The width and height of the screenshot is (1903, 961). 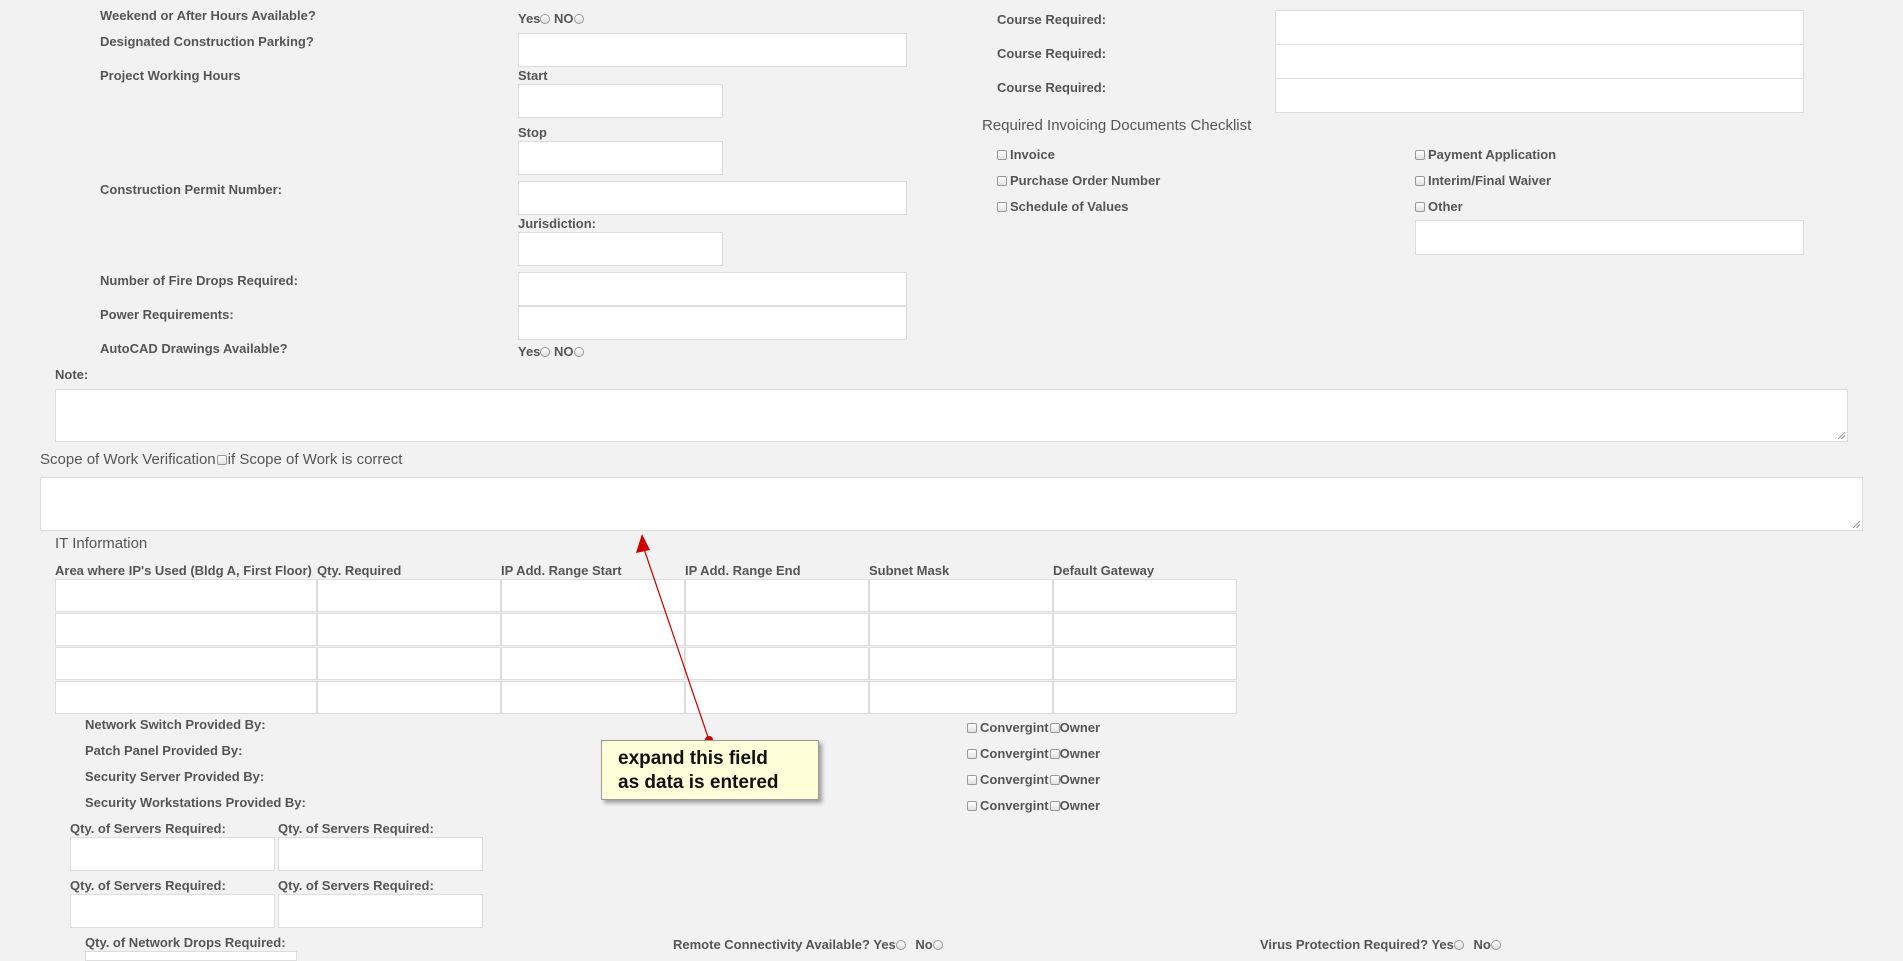 What do you see at coordinates (710, 770) in the screenshot?
I see `callout-note: expand this field as data is entered` at bounding box center [710, 770].